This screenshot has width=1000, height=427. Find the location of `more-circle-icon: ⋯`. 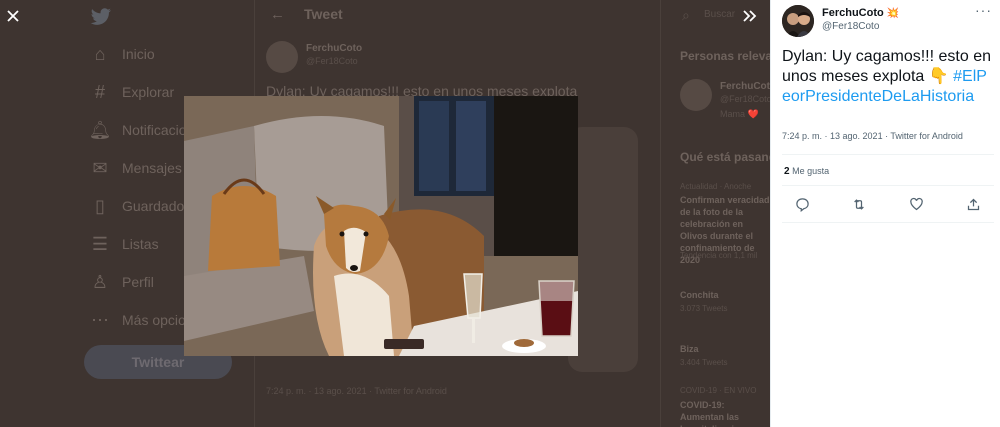

more-circle-icon: ⋯ is located at coordinates (100, 319).